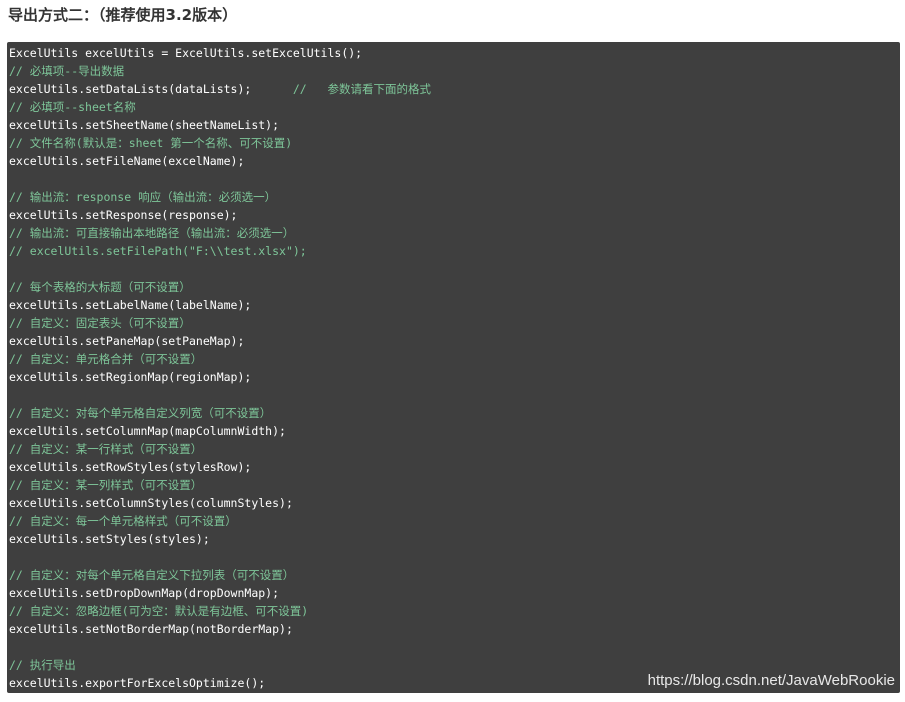 This screenshot has width=905, height=702. Describe the element at coordinates (453, 359) in the screenshot. I see `code-comment-line: // 自定义：单元格合并（可不设置）` at that location.